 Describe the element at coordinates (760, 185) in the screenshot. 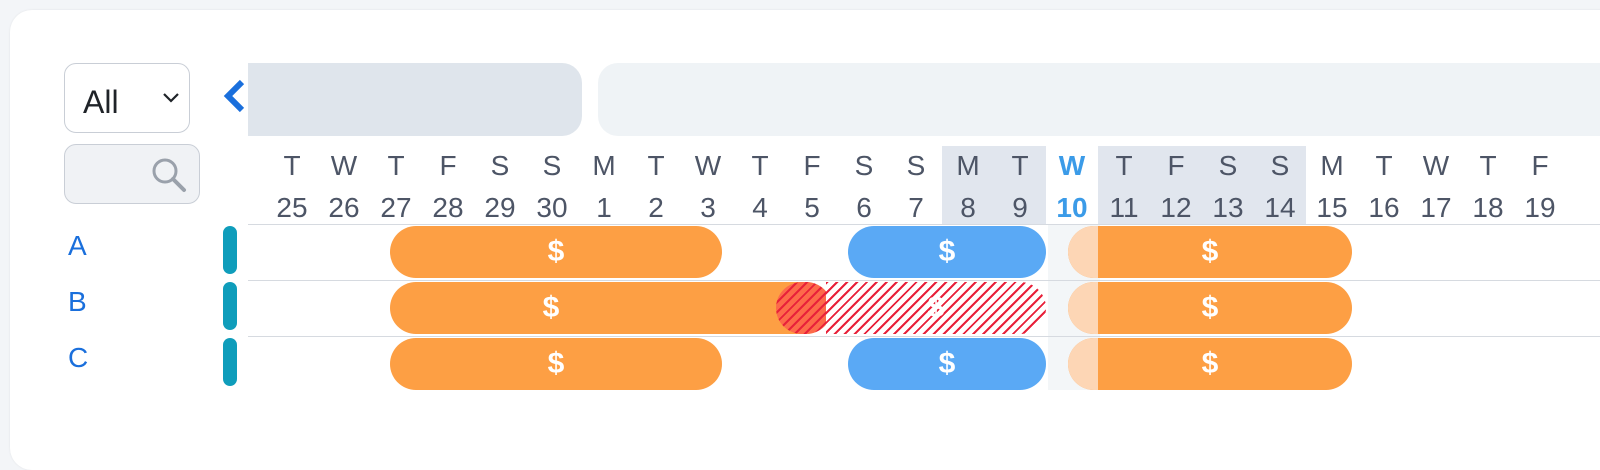

I see `day-column-4: T4` at that location.